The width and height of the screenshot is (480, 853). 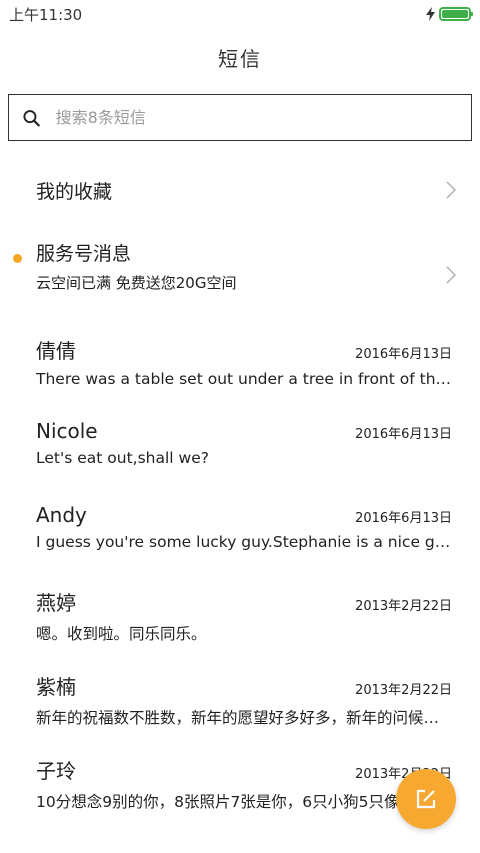 What do you see at coordinates (240, 619) in the screenshot?
I see `conversation-item: 燕婷 2013年2月22日 嗯。收到啦。同乐同乐。` at bounding box center [240, 619].